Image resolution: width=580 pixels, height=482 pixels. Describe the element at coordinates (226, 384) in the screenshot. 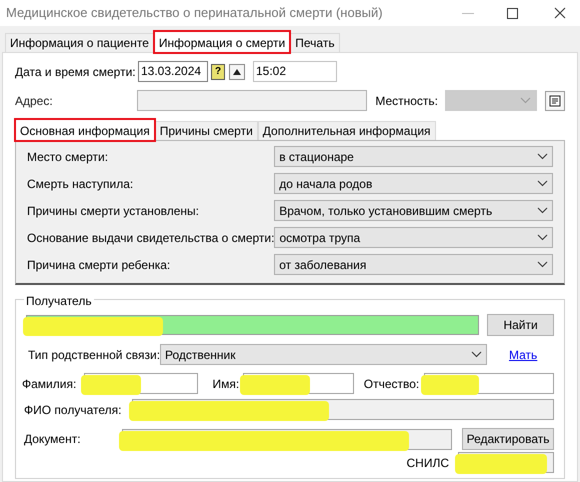

I see `field-label: Имя:` at that location.